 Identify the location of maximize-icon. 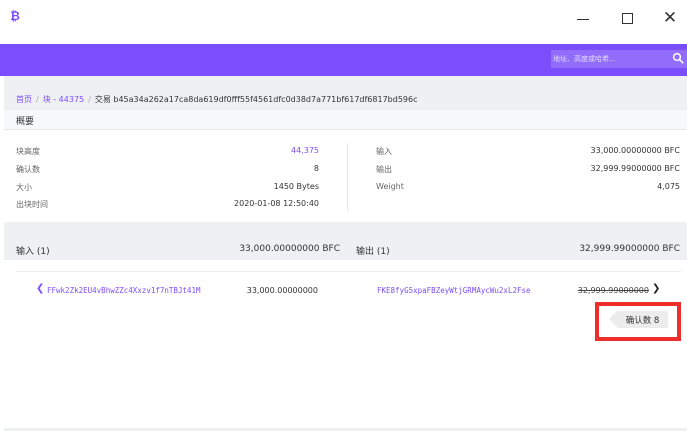
(627, 18).